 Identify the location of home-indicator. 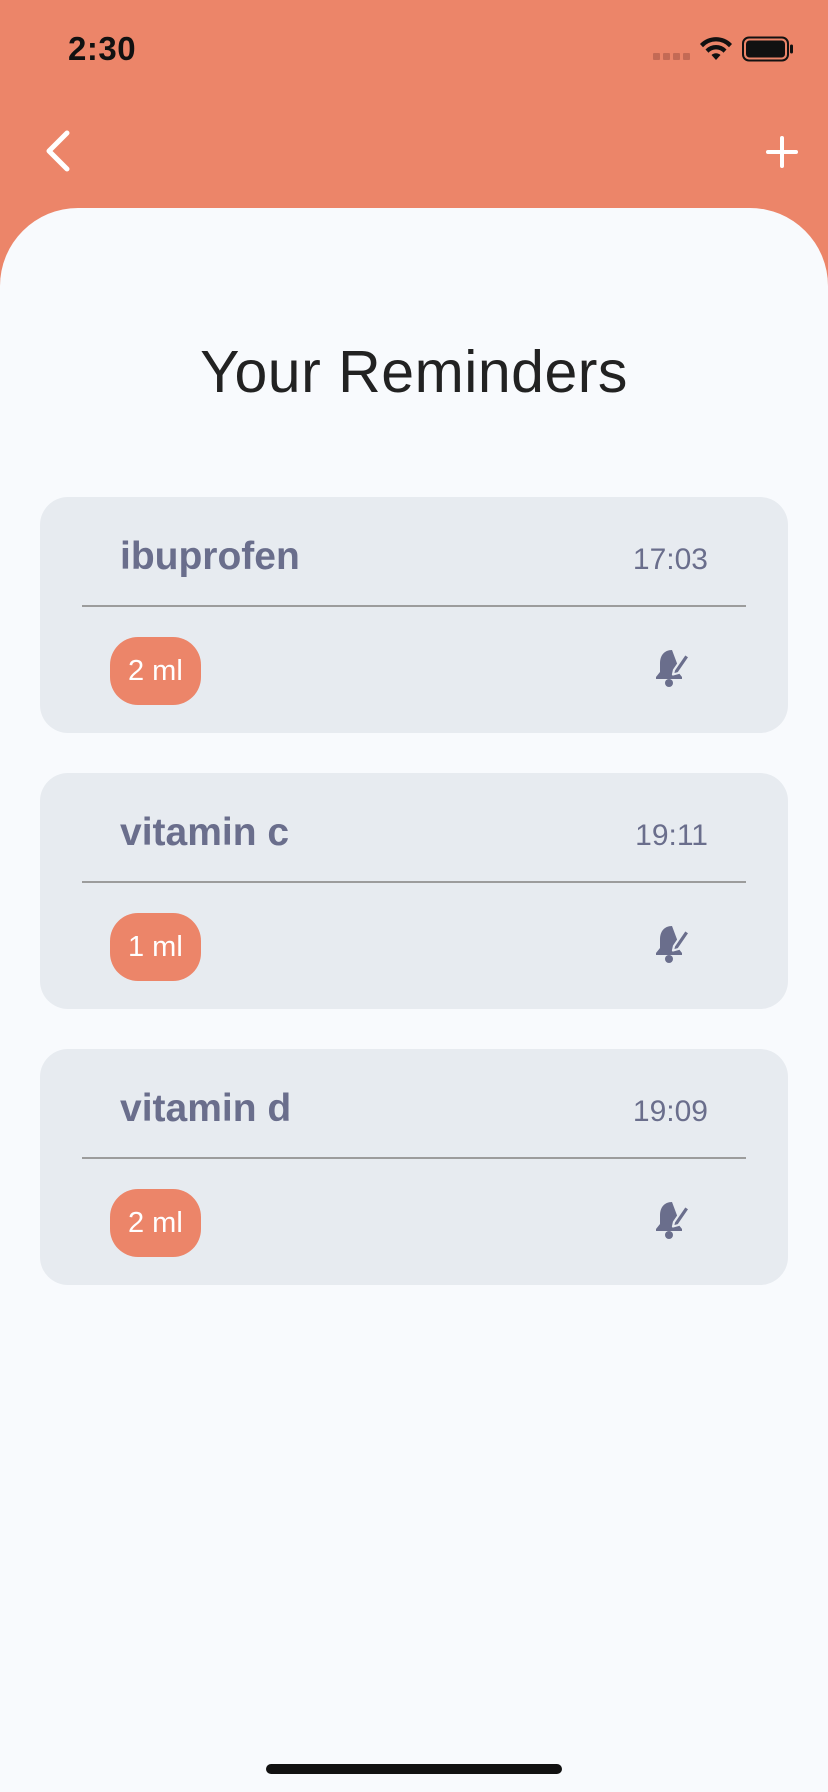
(414, 1769).